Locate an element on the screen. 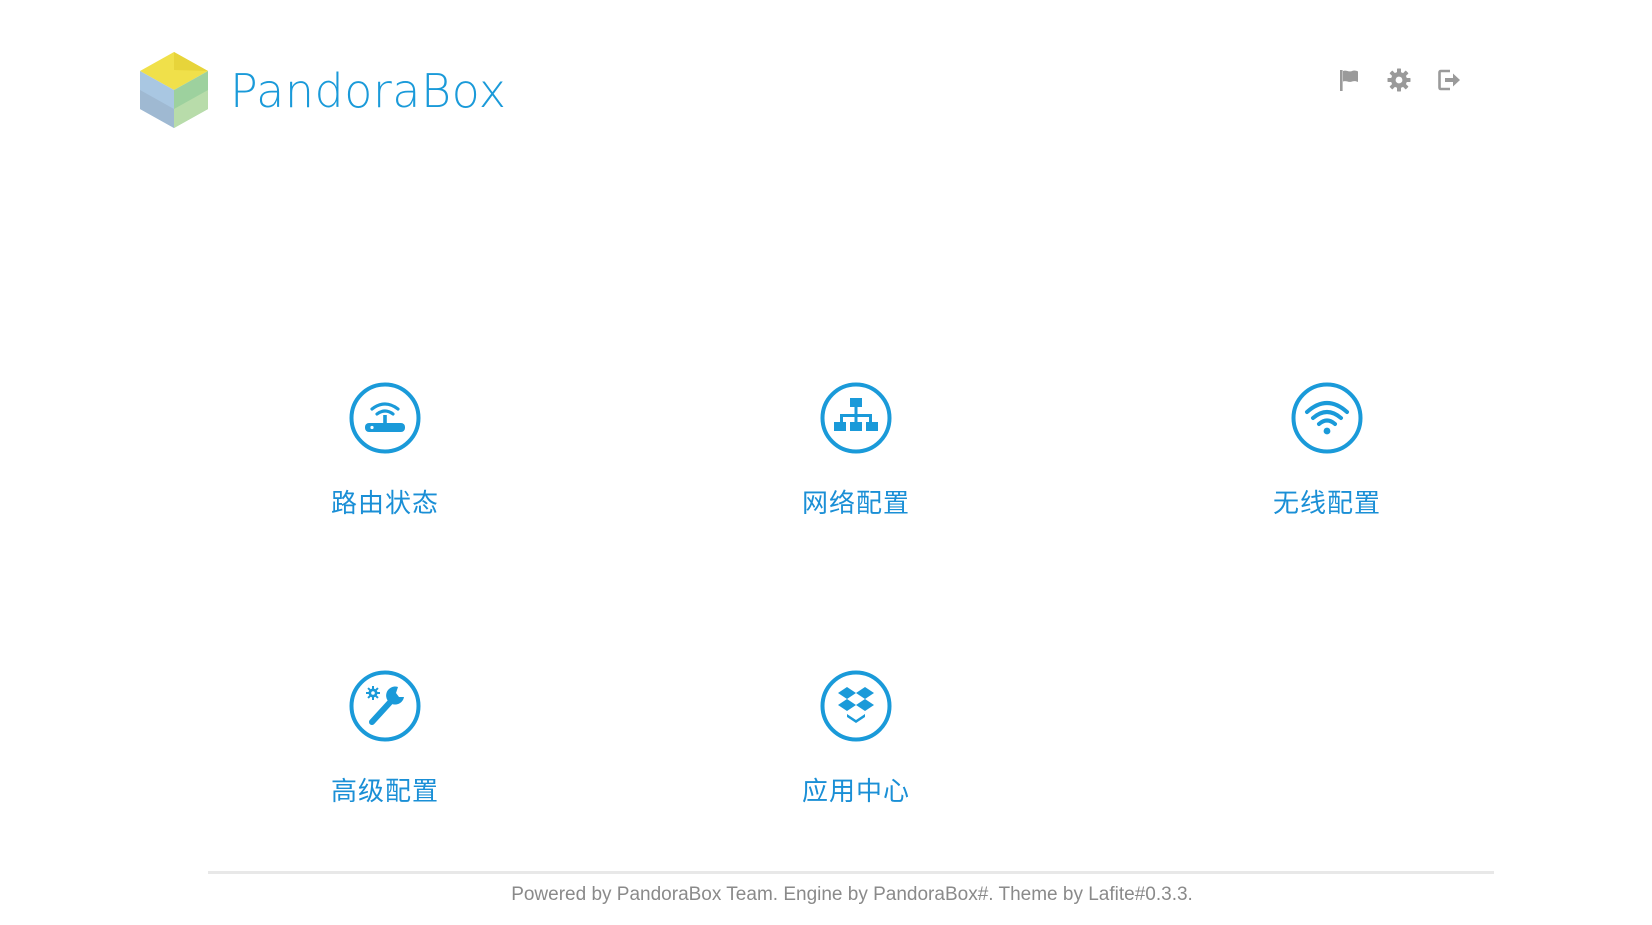 The height and width of the screenshot is (925, 1652). tile-label: 无线配置 is located at coordinates (1326, 504).